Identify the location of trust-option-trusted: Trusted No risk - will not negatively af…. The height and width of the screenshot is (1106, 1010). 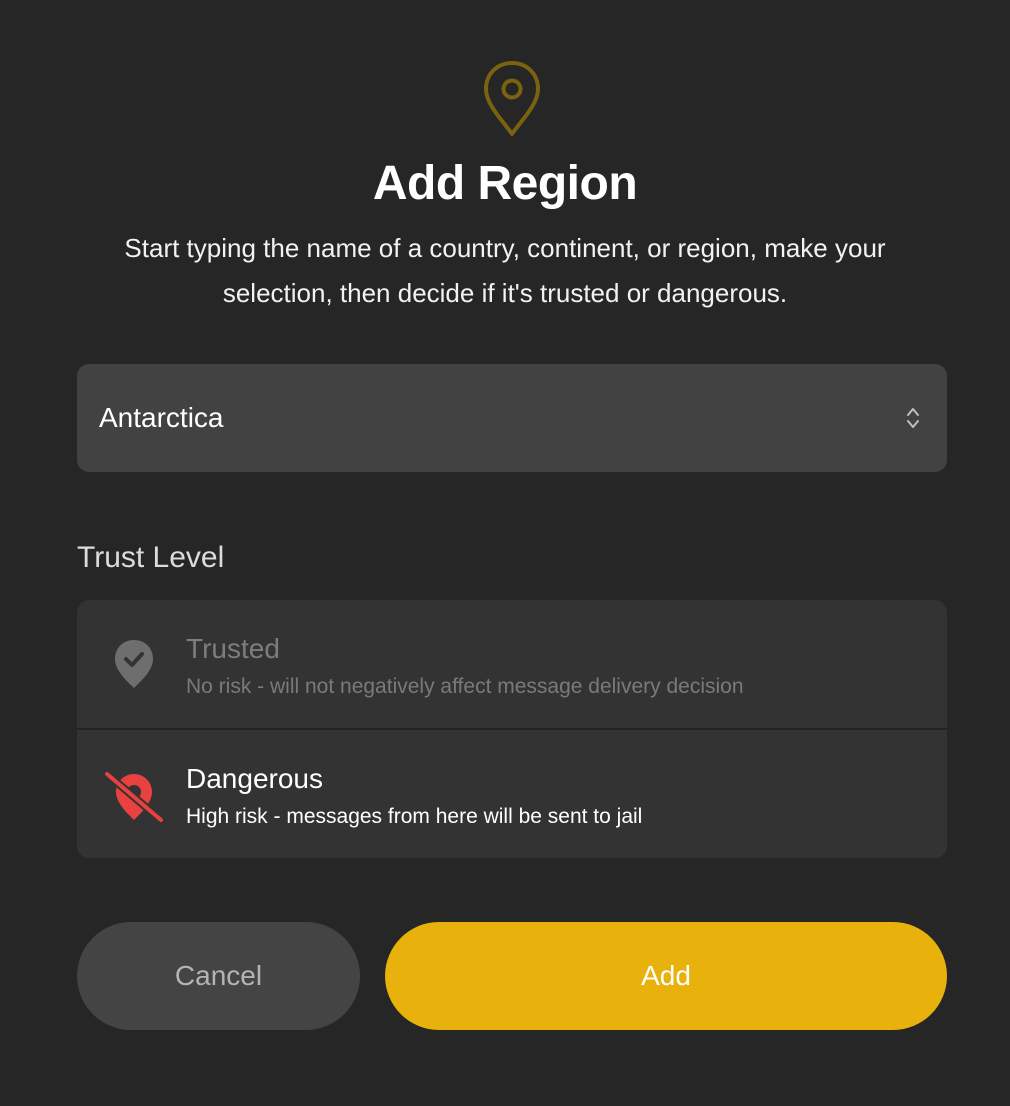
(512, 664).